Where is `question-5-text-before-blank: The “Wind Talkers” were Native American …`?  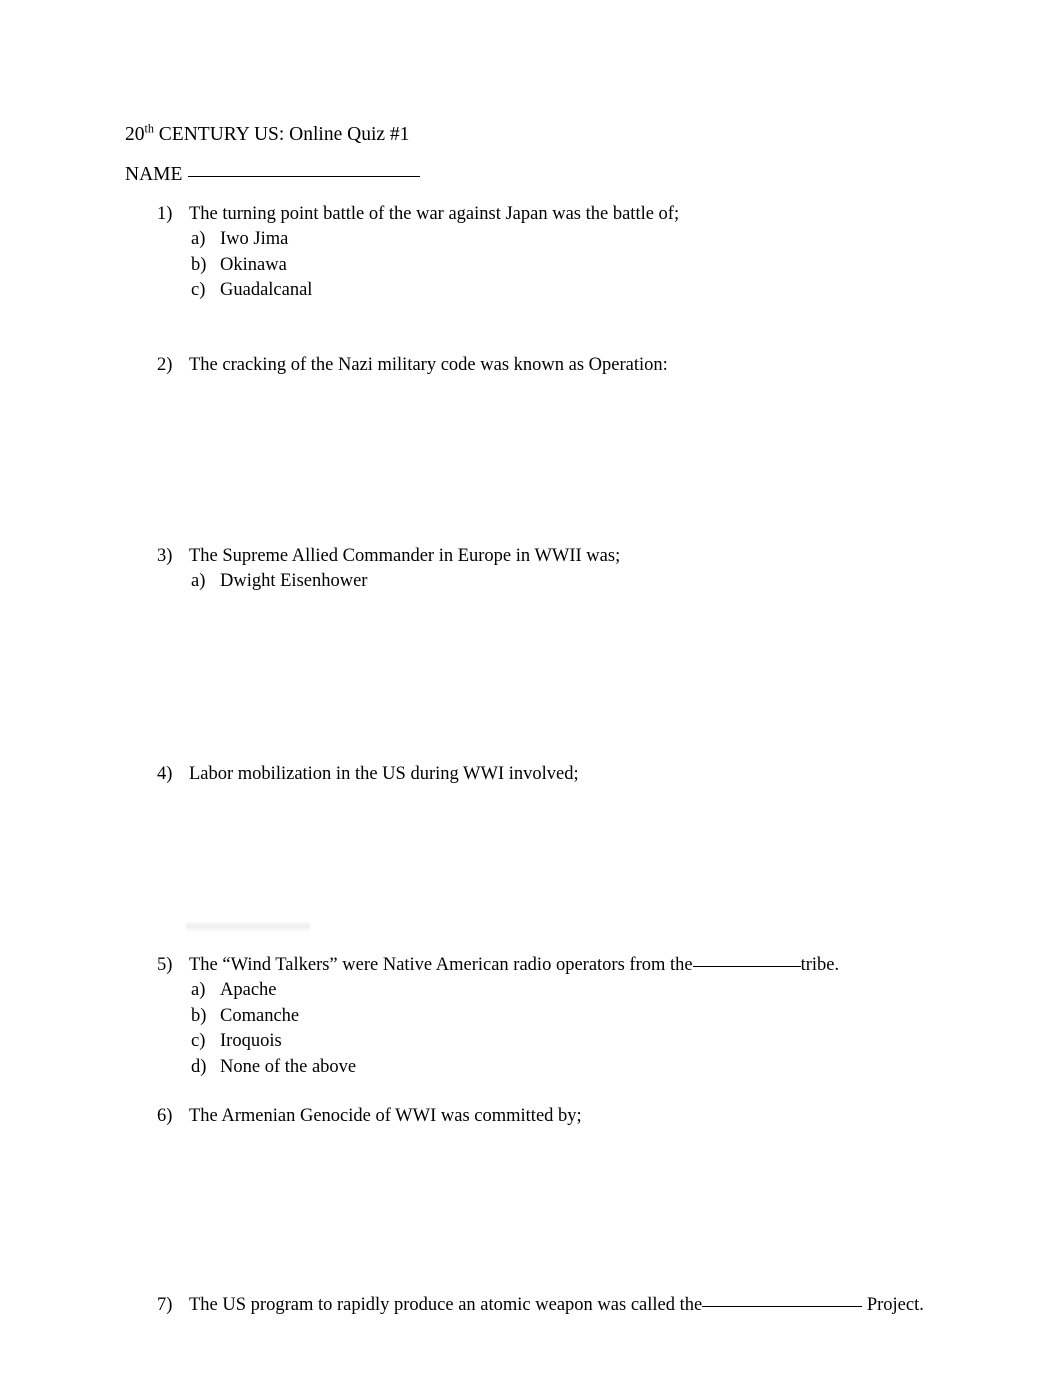 question-5-text-before-blank: The “Wind Talkers” were Native American … is located at coordinates (441, 965).